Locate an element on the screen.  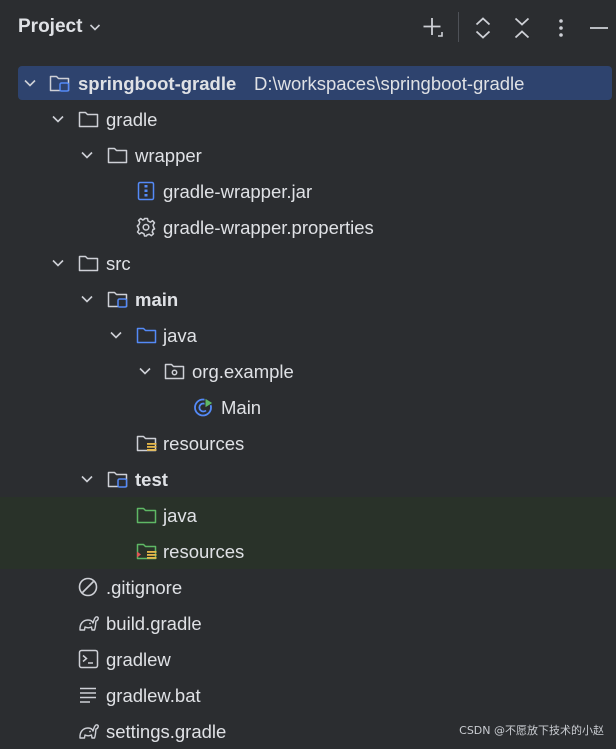
project-title: Project is located at coordinates (50, 26).